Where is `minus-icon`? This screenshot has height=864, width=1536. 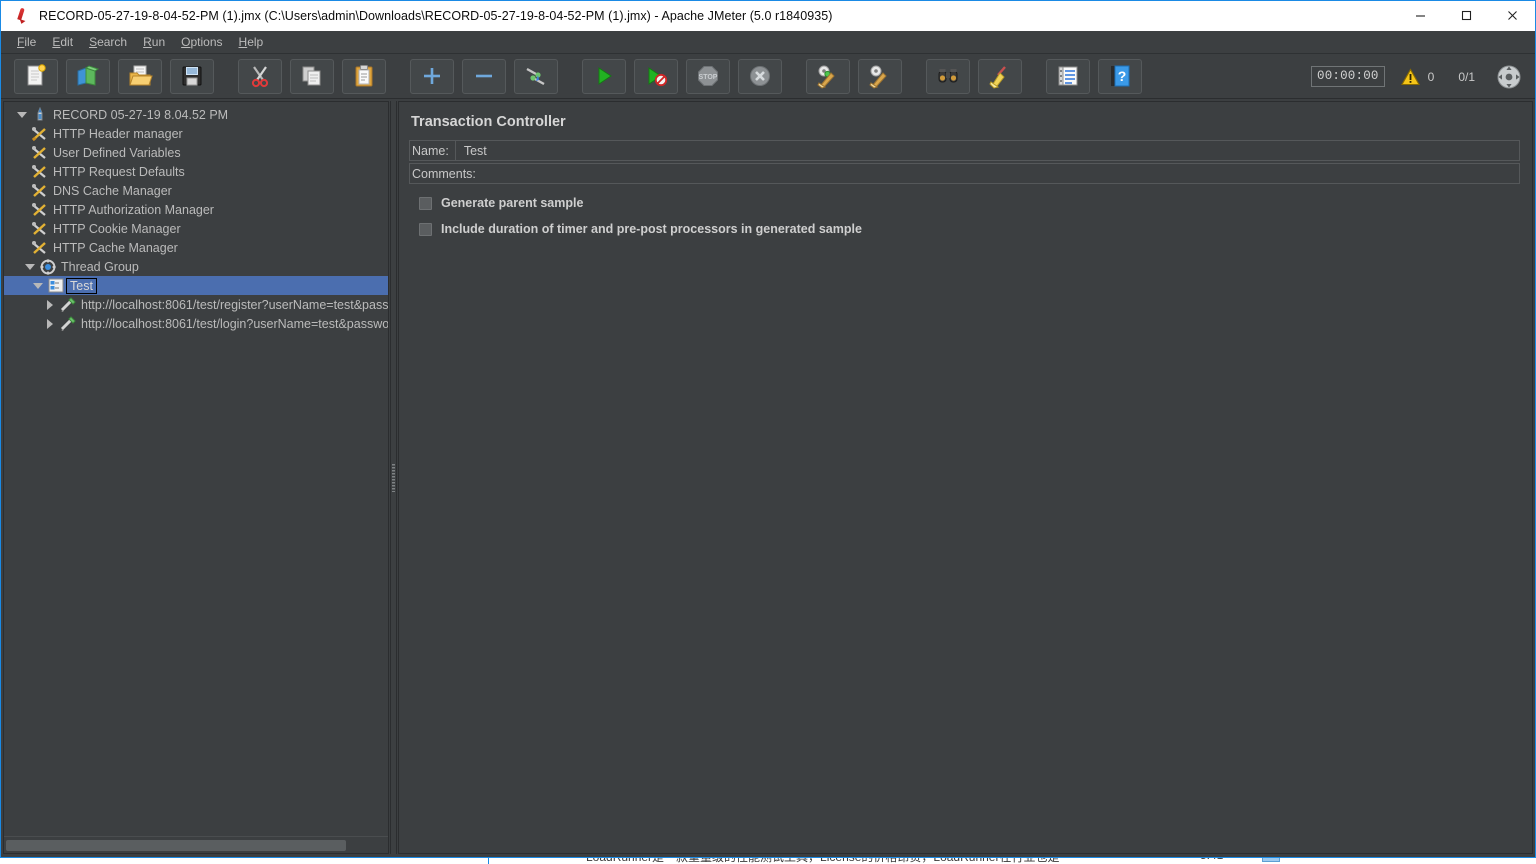
minus-icon is located at coordinates (484, 76).